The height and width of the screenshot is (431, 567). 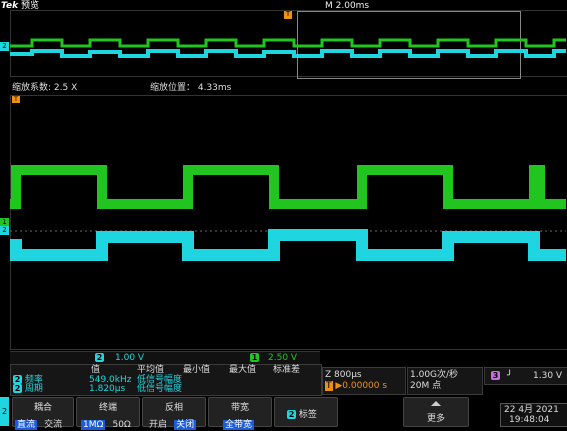 What do you see at coordinates (121, 425) in the screenshot?
I see `termination-50-option: 50Ω` at bounding box center [121, 425].